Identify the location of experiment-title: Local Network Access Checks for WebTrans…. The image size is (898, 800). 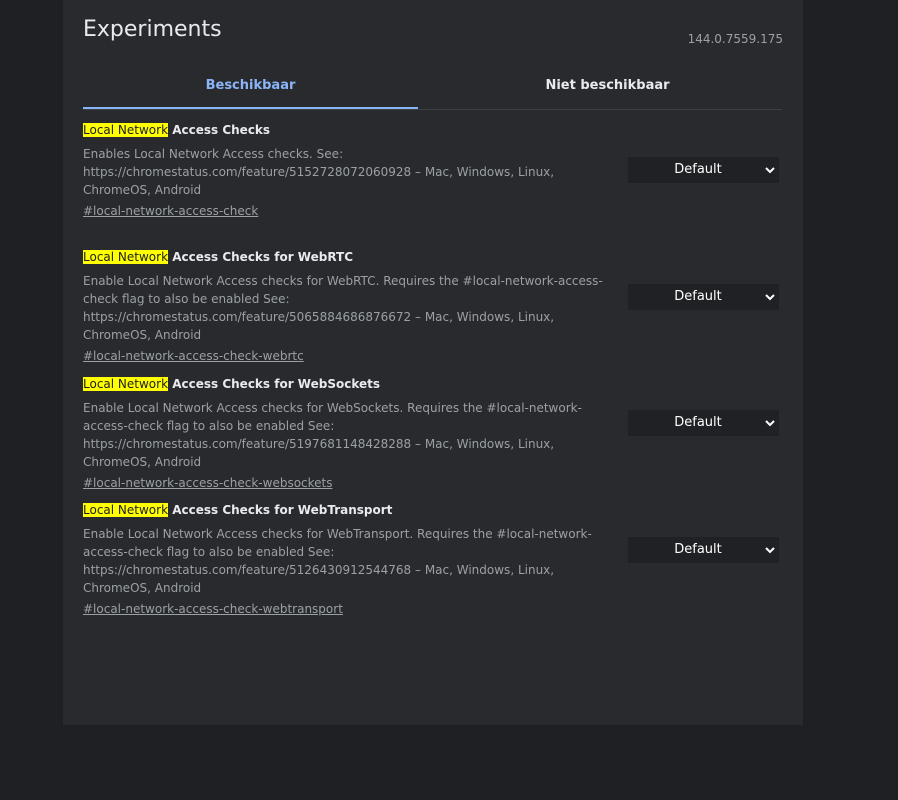
(433, 511).